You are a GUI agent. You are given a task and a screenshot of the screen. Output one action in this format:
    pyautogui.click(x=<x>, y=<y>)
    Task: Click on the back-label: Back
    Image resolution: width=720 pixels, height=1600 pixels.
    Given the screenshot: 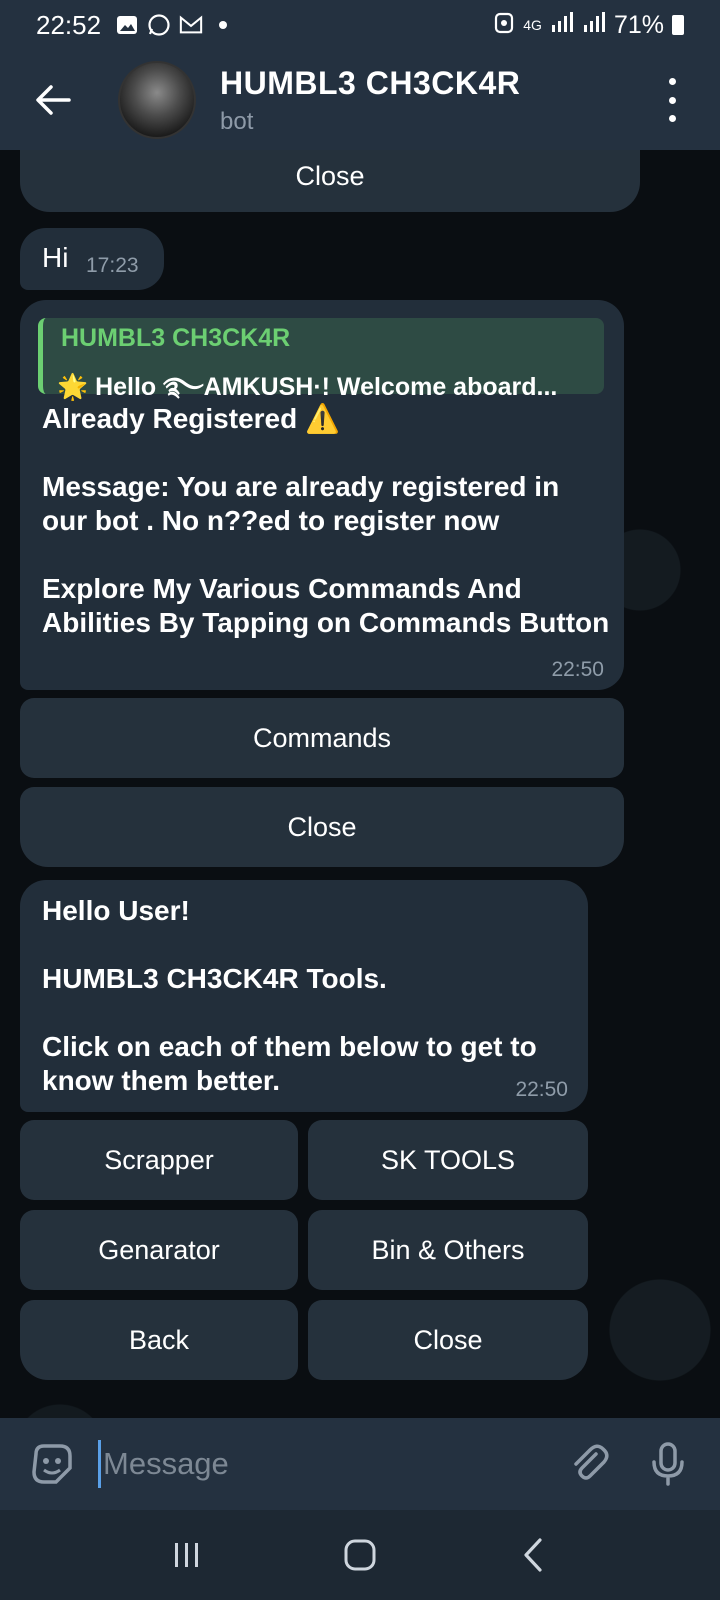 What is the action you would take?
    pyautogui.click(x=159, y=1339)
    